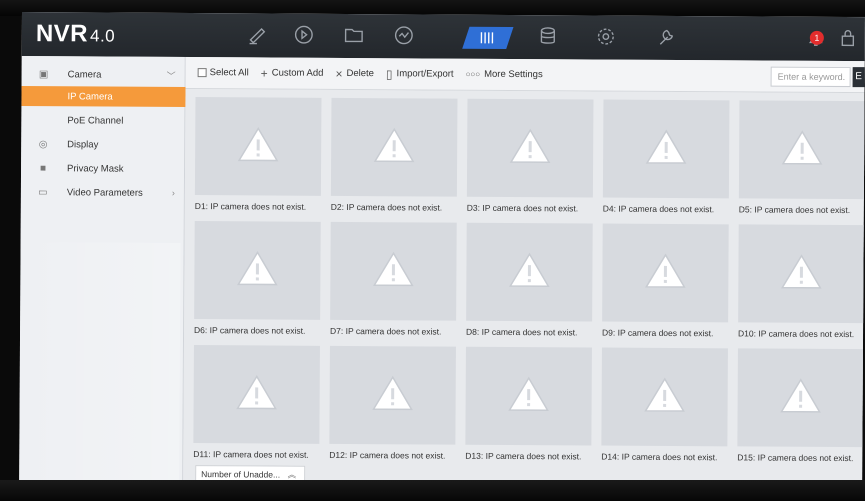 This screenshot has height=501, width=865. What do you see at coordinates (548, 36) in the screenshot?
I see `storage-icon` at bounding box center [548, 36].